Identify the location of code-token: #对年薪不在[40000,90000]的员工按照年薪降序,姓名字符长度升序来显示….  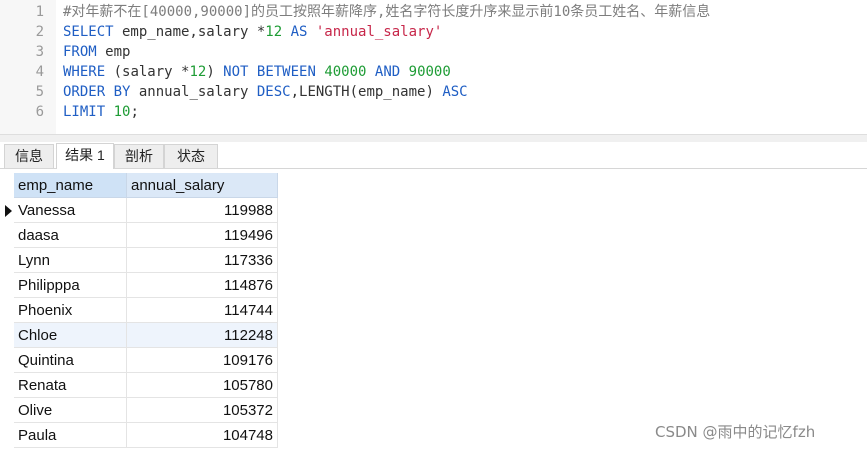
(387, 12).